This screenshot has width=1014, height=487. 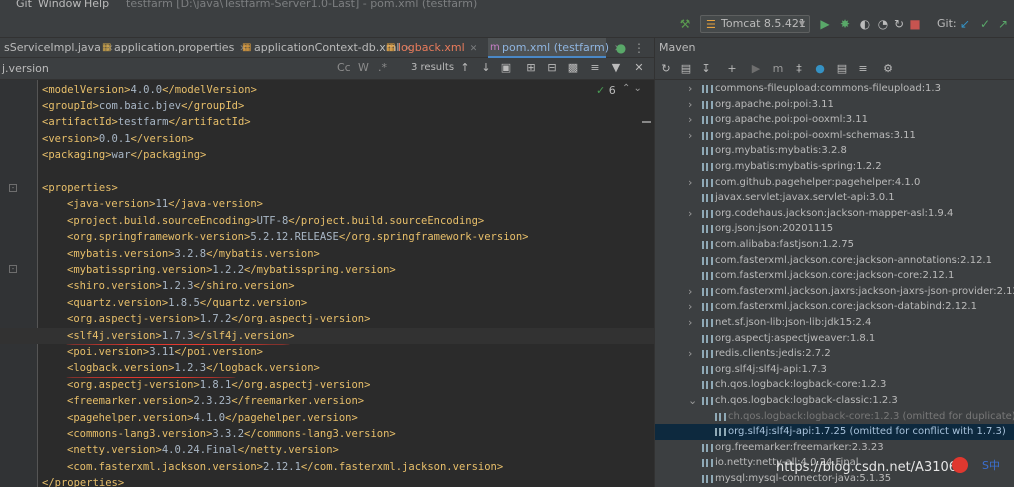 I want to click on xml-open-tag: <groupId>, so click(x=70, y=105).